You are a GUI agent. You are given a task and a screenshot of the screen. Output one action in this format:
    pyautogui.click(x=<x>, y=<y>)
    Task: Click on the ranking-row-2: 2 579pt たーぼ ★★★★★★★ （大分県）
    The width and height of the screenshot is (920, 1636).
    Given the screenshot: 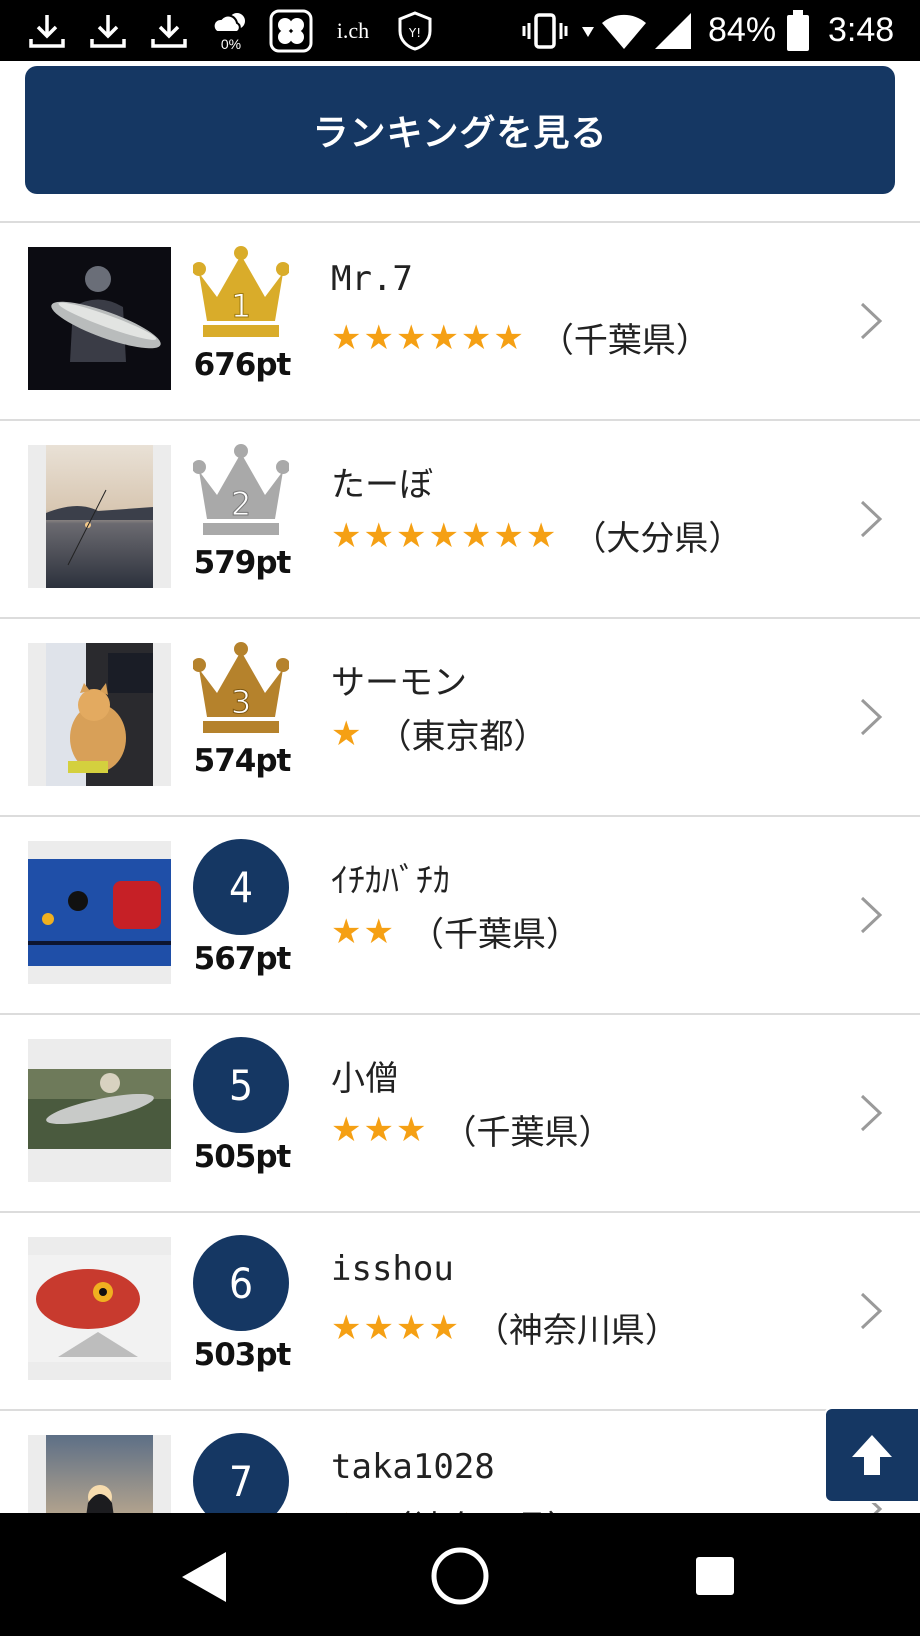 What is the action you would take?
    pyautogui.click(x=460, y=518)
    